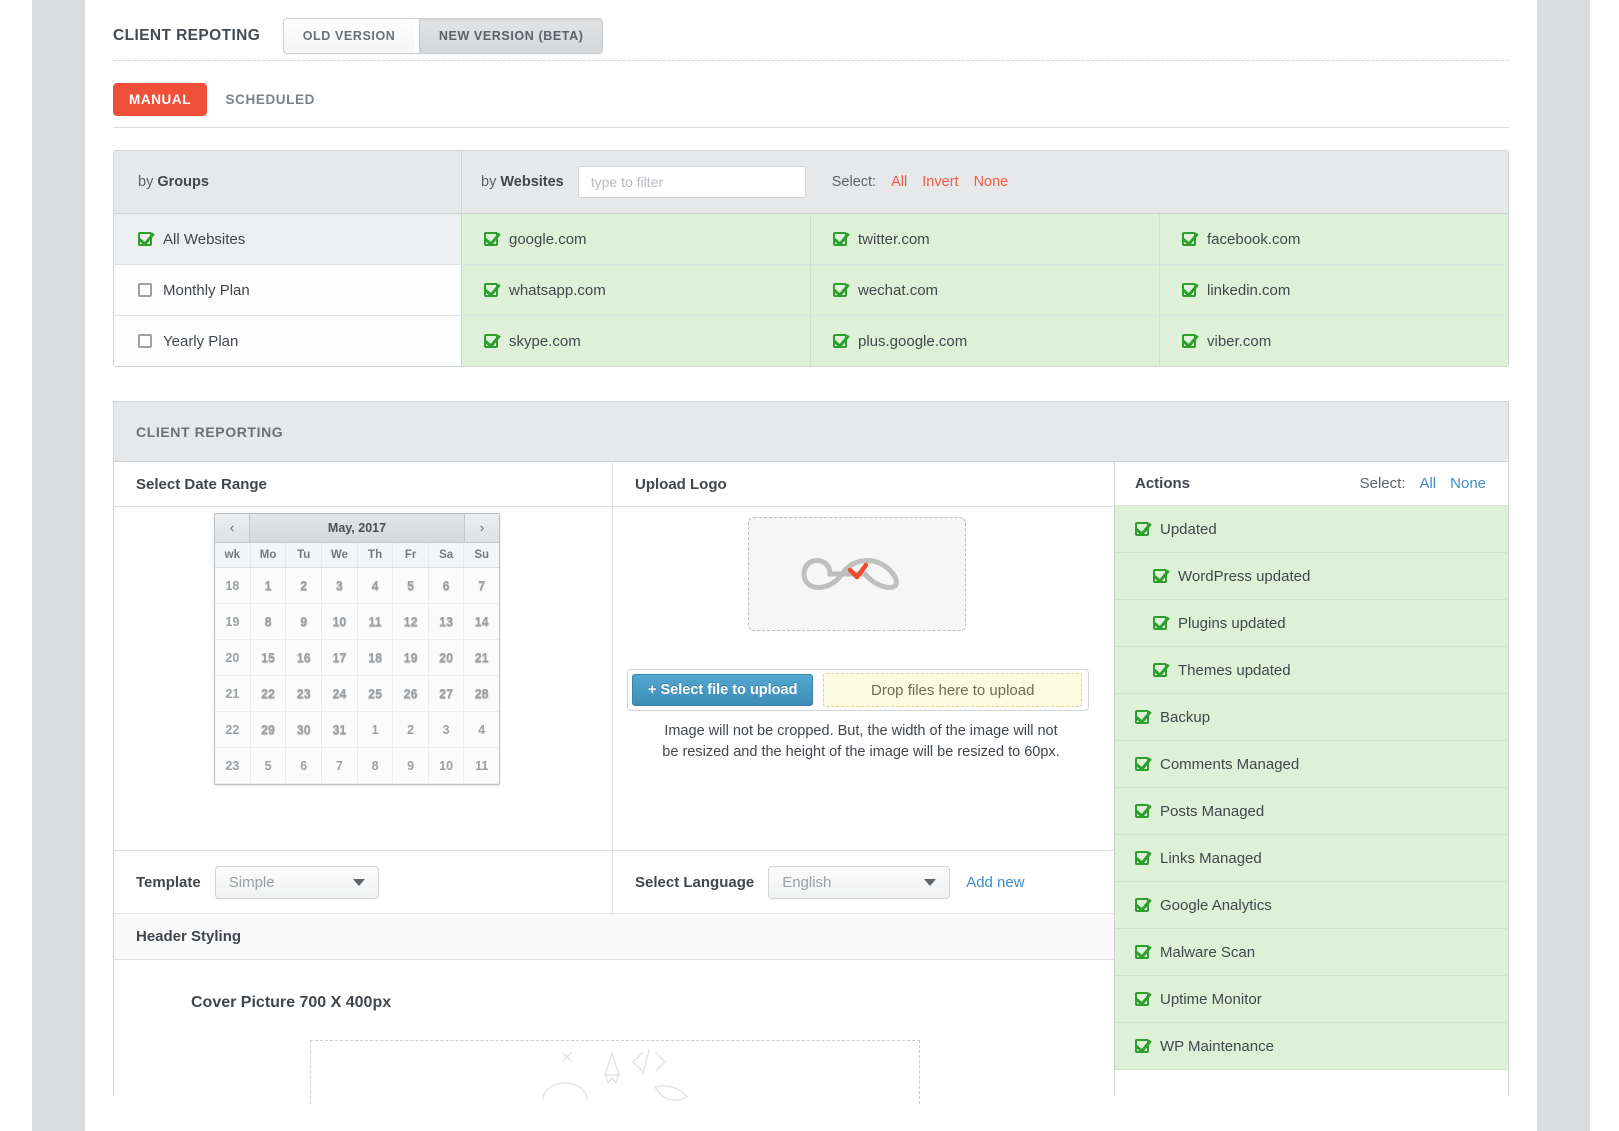 The width and height of the screenshot is (1619, 1131). What do you see at coordinates (1311, 952) in the screenshot?
I see `action-item: Malware Scan` at bounding box center [1311, 952].